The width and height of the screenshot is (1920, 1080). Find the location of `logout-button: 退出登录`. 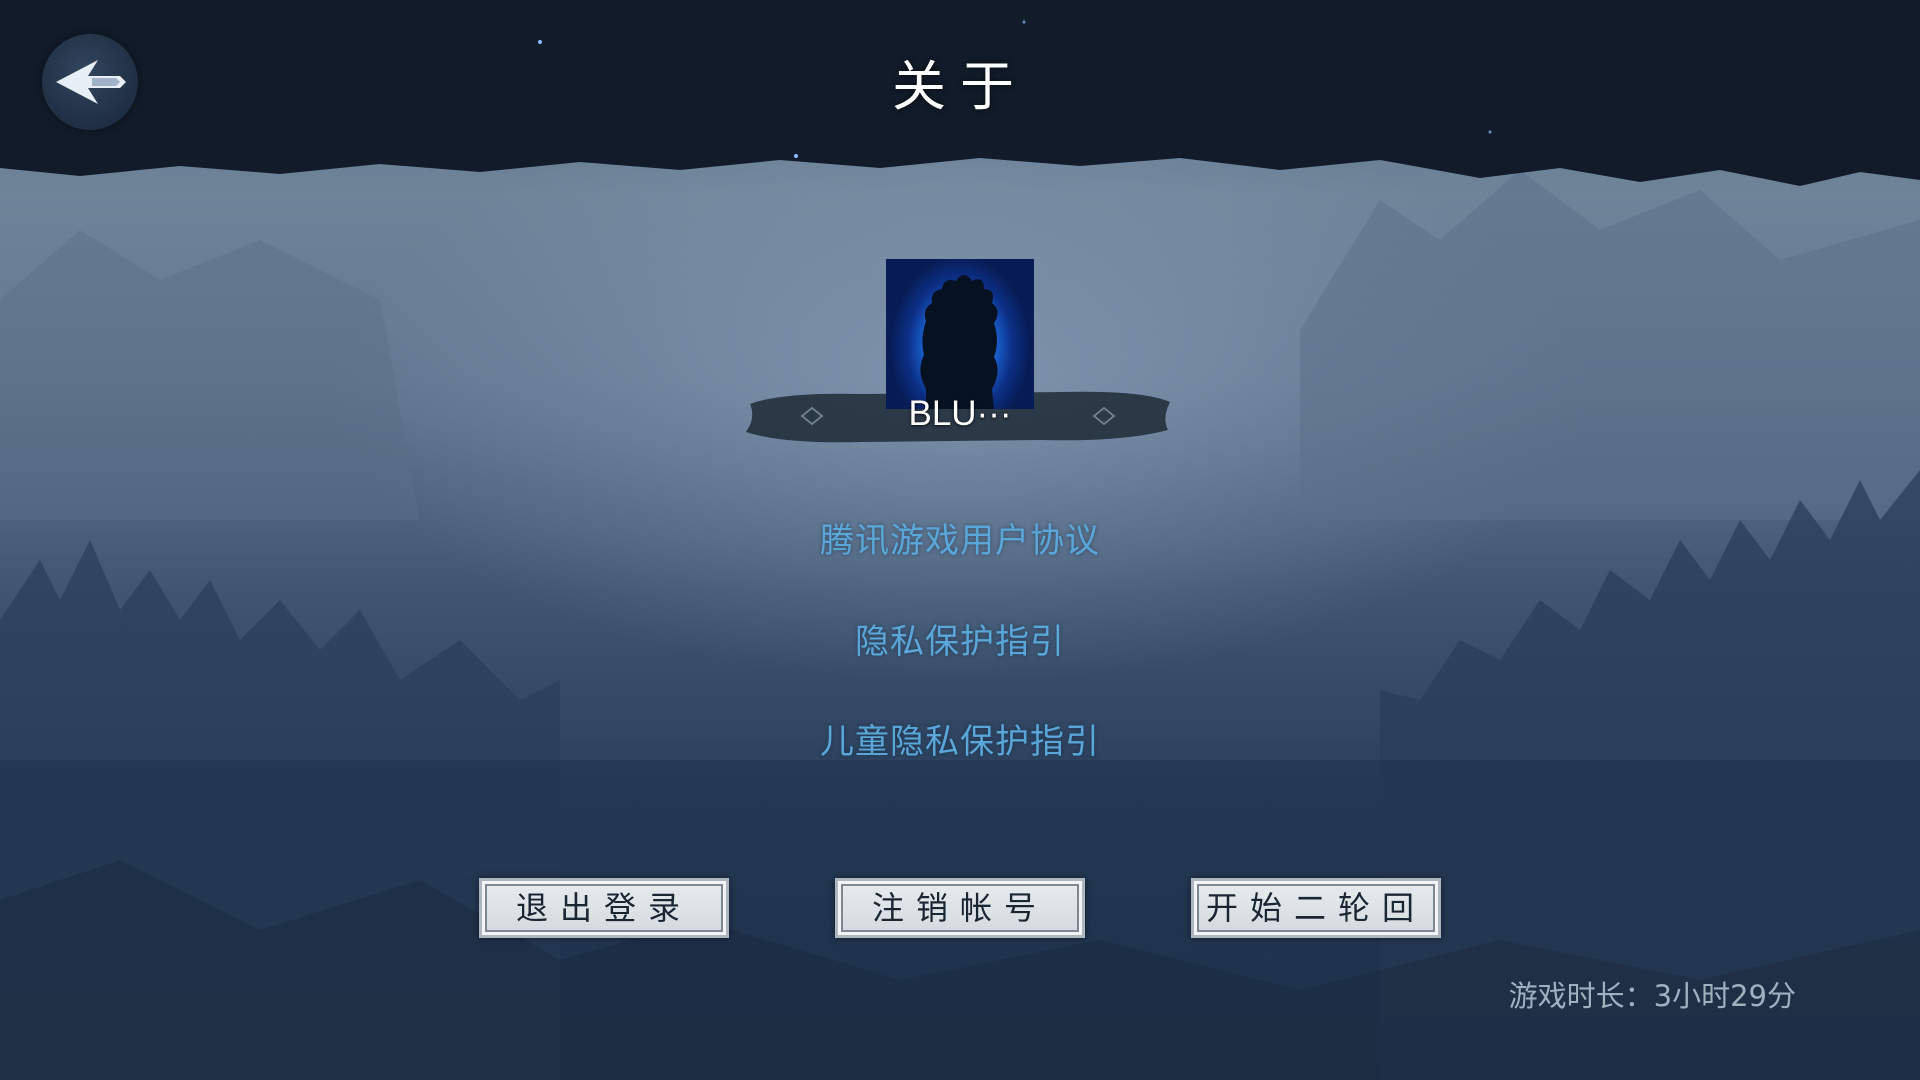

logout-button: 退出登录 is located at coordinates (604, 908).